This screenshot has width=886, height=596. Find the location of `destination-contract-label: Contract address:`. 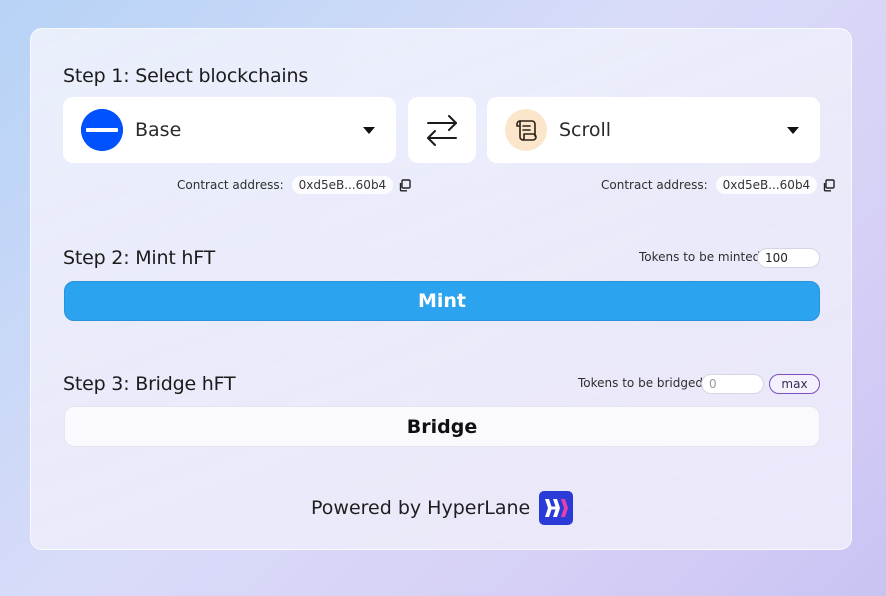

destination-contract-label: Contract address: is located at coordinates (654, 185).